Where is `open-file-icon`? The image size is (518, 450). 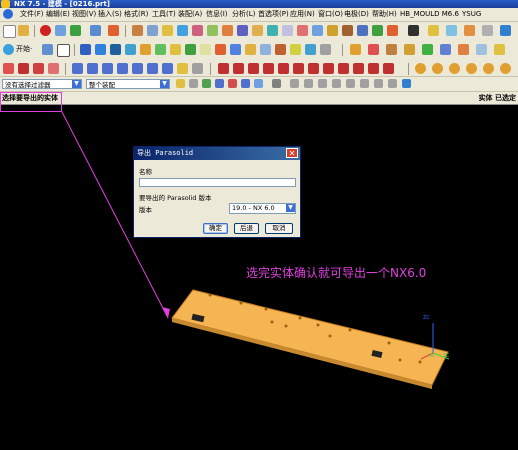 open-file-icon is located at coordinates (23, 30).